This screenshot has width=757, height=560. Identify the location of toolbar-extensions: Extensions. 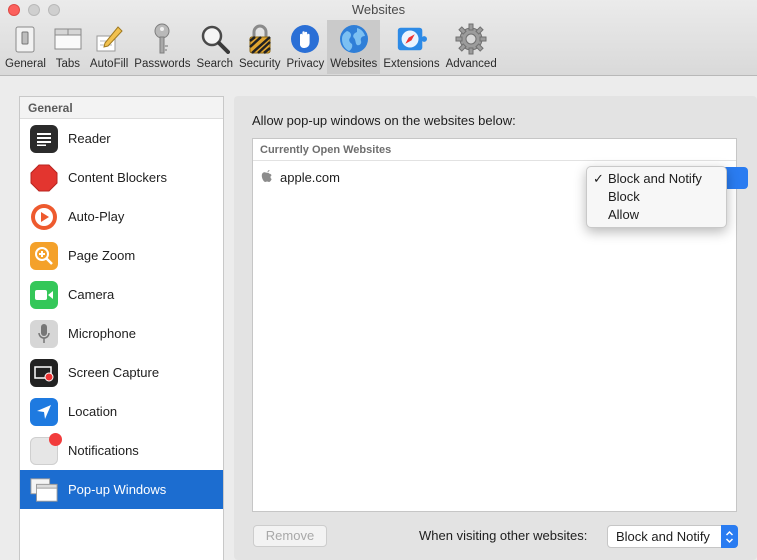
(411, 47).